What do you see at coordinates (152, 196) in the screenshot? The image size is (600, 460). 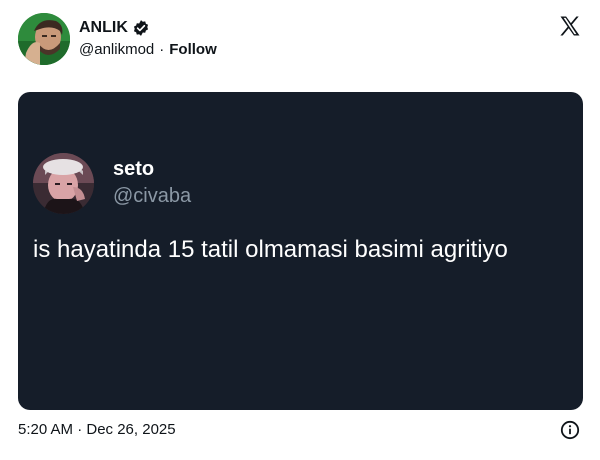 I see `embedded-author-handle: @civaba` at bounding box center [152, 196].